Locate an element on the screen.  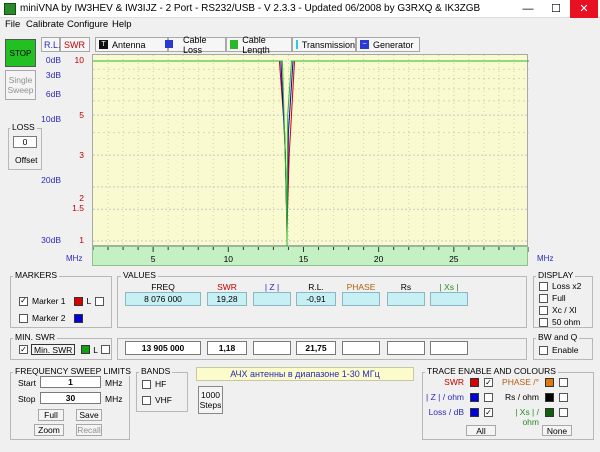
menu-configure: Configure is located at coordinates (87, 24).